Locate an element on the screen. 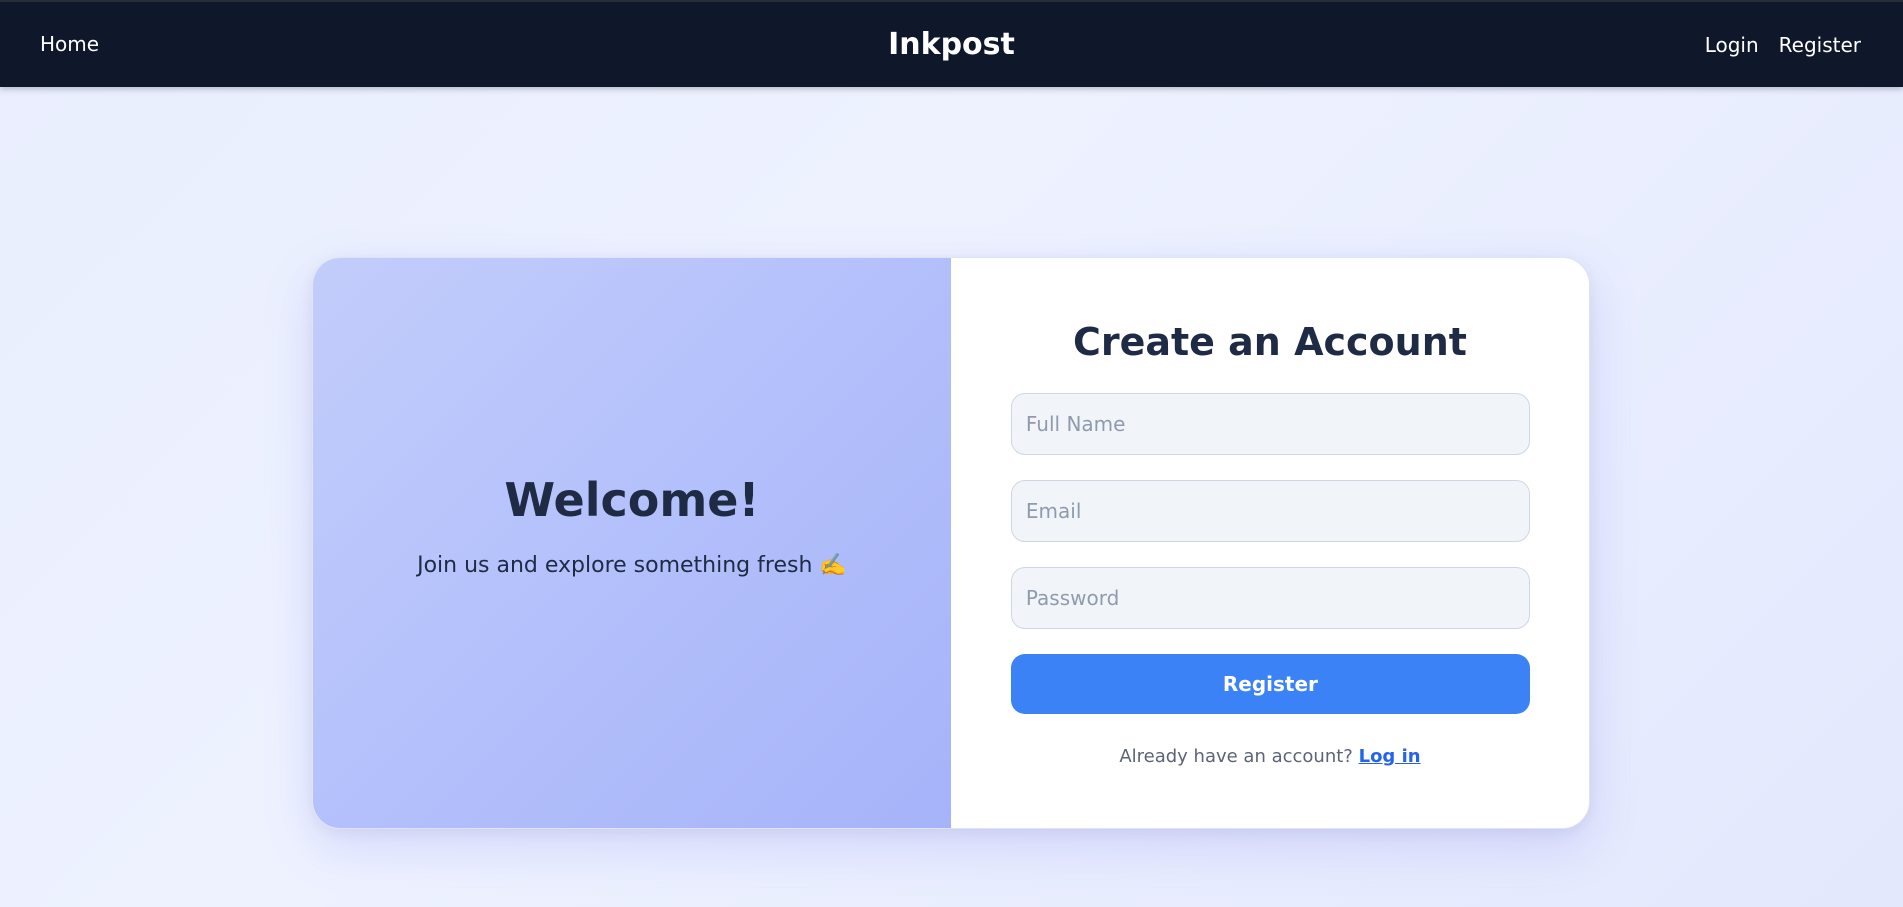  welcome-title: Welcome! is located at coordinates (632, 499).